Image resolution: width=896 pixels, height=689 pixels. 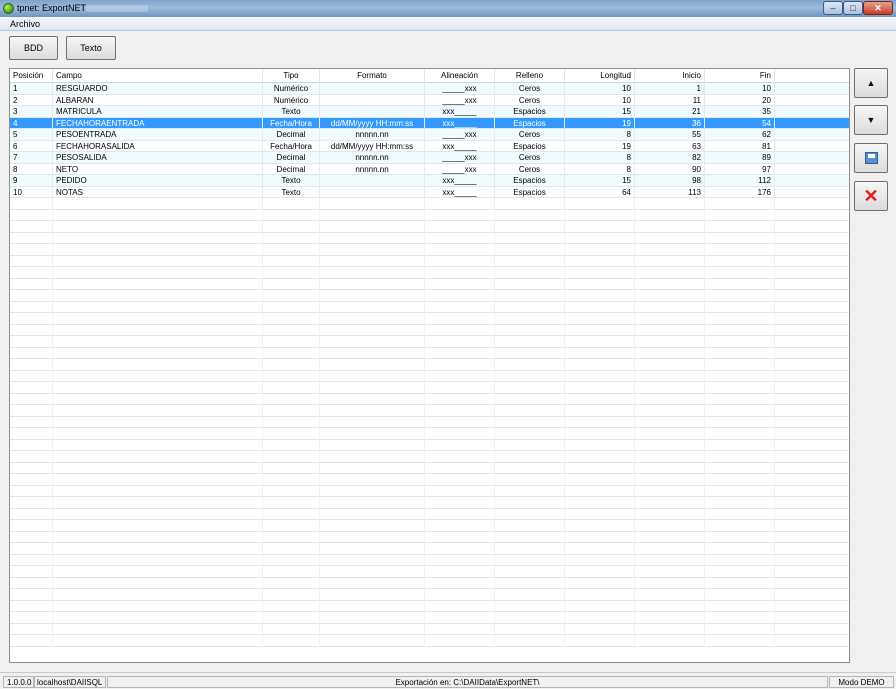 I want to click on cell-posicion: 3, so click(x=31, y=112).